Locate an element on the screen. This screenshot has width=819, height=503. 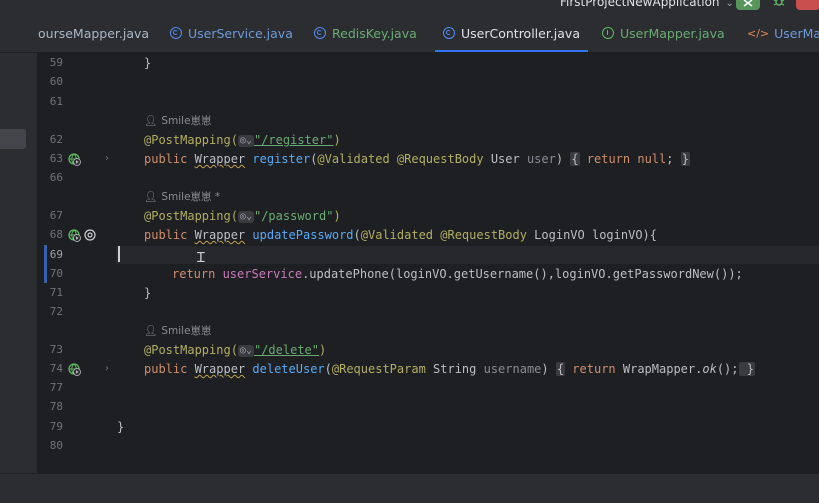
type-name: User is located at coordinates (505, 159).